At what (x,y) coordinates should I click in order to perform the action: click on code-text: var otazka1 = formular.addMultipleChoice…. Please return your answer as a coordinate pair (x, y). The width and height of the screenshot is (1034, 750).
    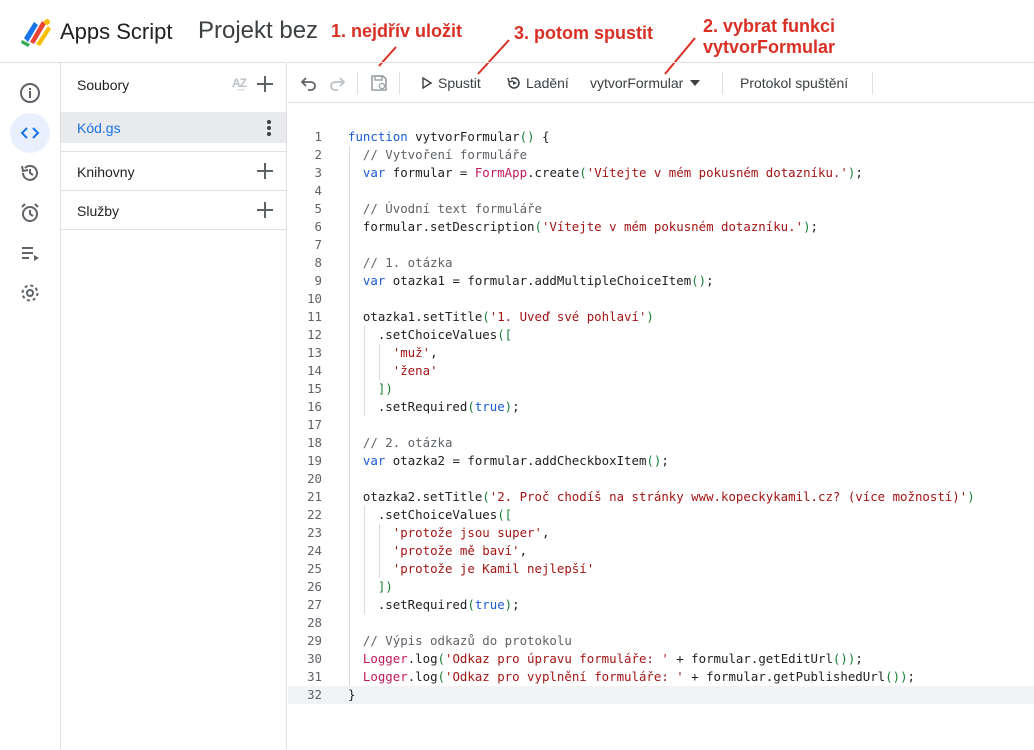
    Looking at the image, I should click on (531, 281).